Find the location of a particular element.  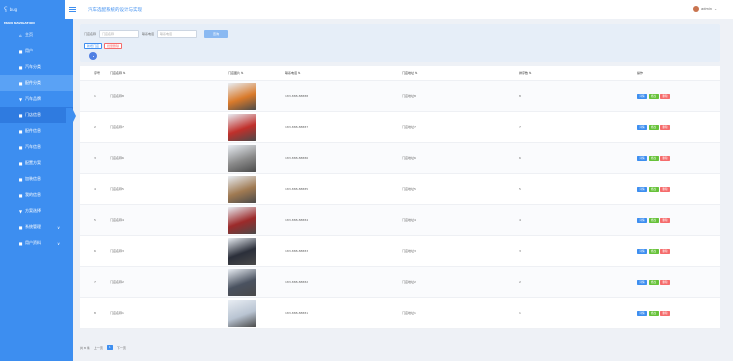

sort-number: 8 is located at coordinates (520, 96).